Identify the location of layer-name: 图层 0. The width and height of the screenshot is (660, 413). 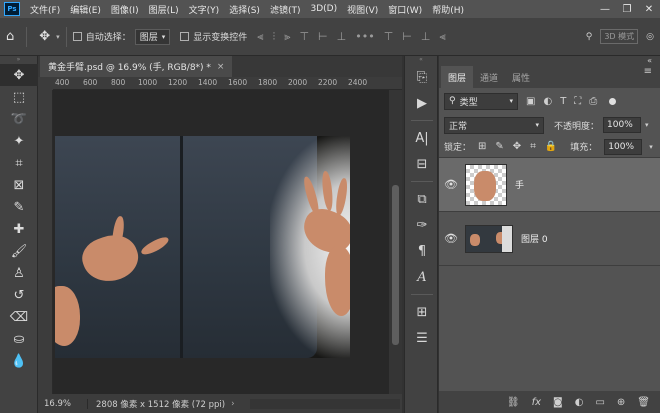
(534, 238).